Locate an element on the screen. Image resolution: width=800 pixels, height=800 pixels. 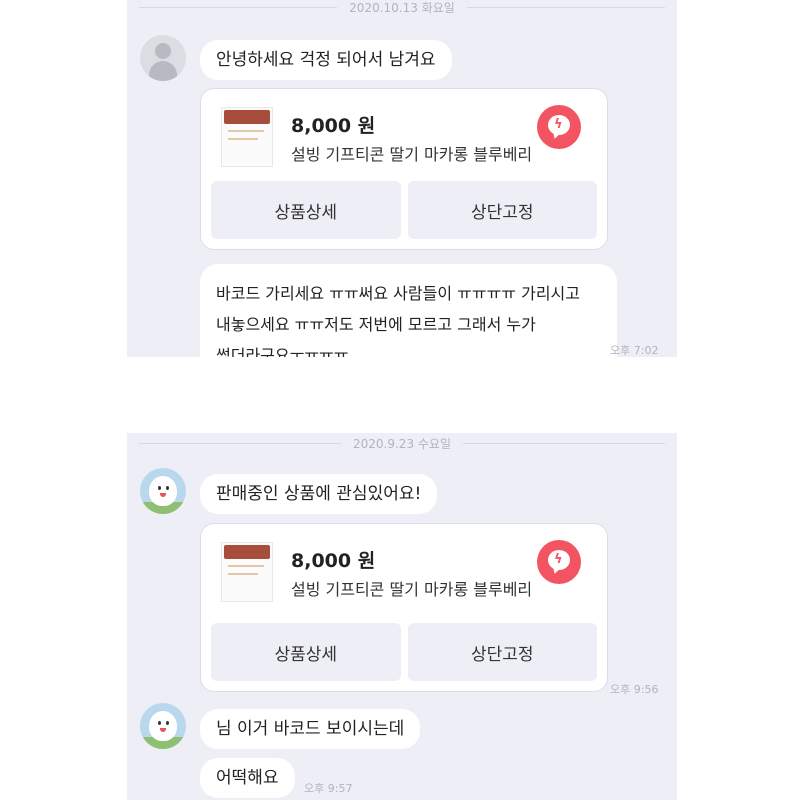
message-bubble: 판매중인 상품에 관심있어요! is located at coordinates (319, 494).